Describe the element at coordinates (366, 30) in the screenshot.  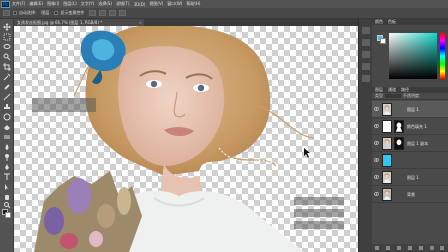
I see `history-panel-icon` at that location.